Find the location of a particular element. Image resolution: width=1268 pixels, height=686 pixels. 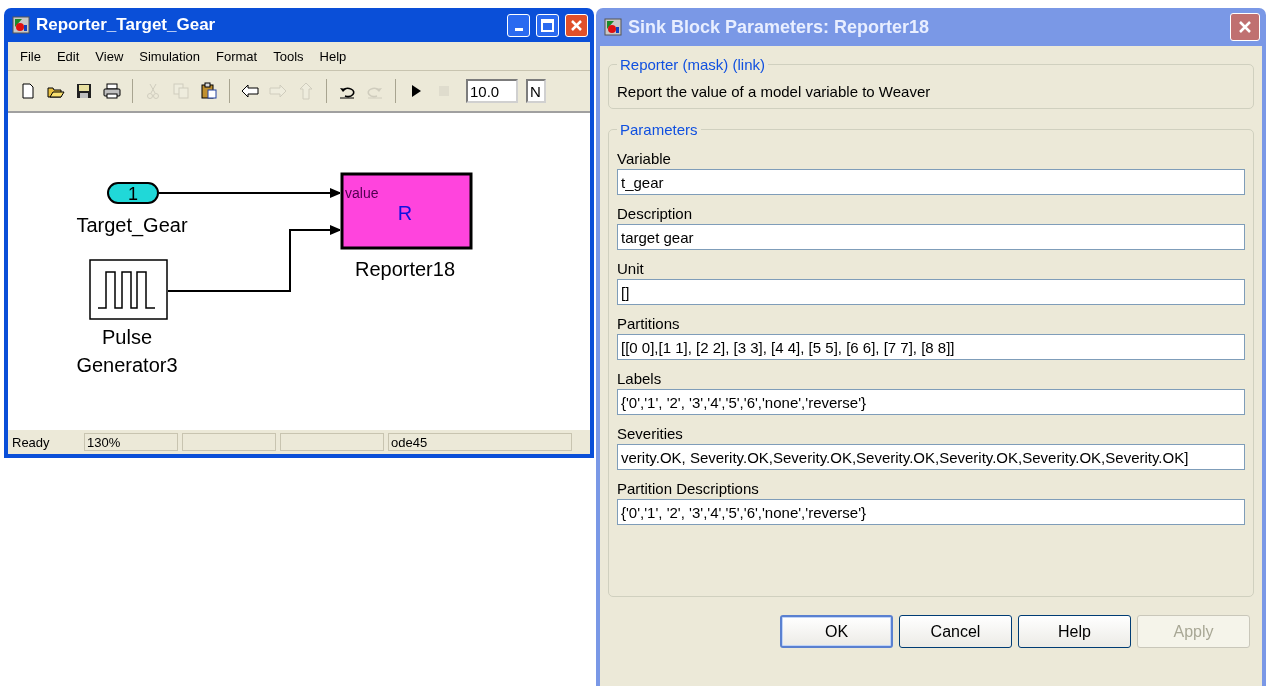

maximize-icon is located at coordinates (547, 25).